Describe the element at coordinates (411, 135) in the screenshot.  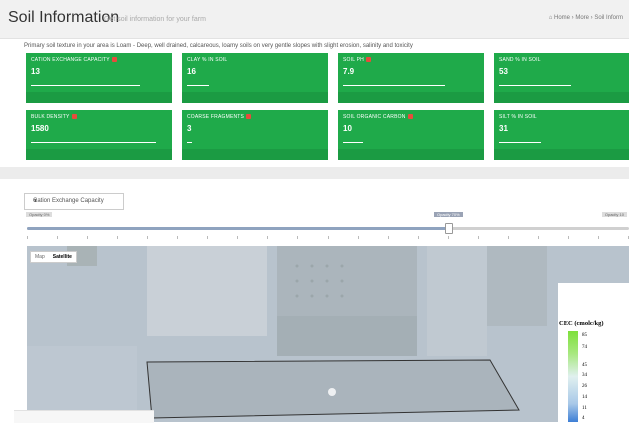
I see `stat-card: SOIL ORGANIC CARBON 10` at that location.